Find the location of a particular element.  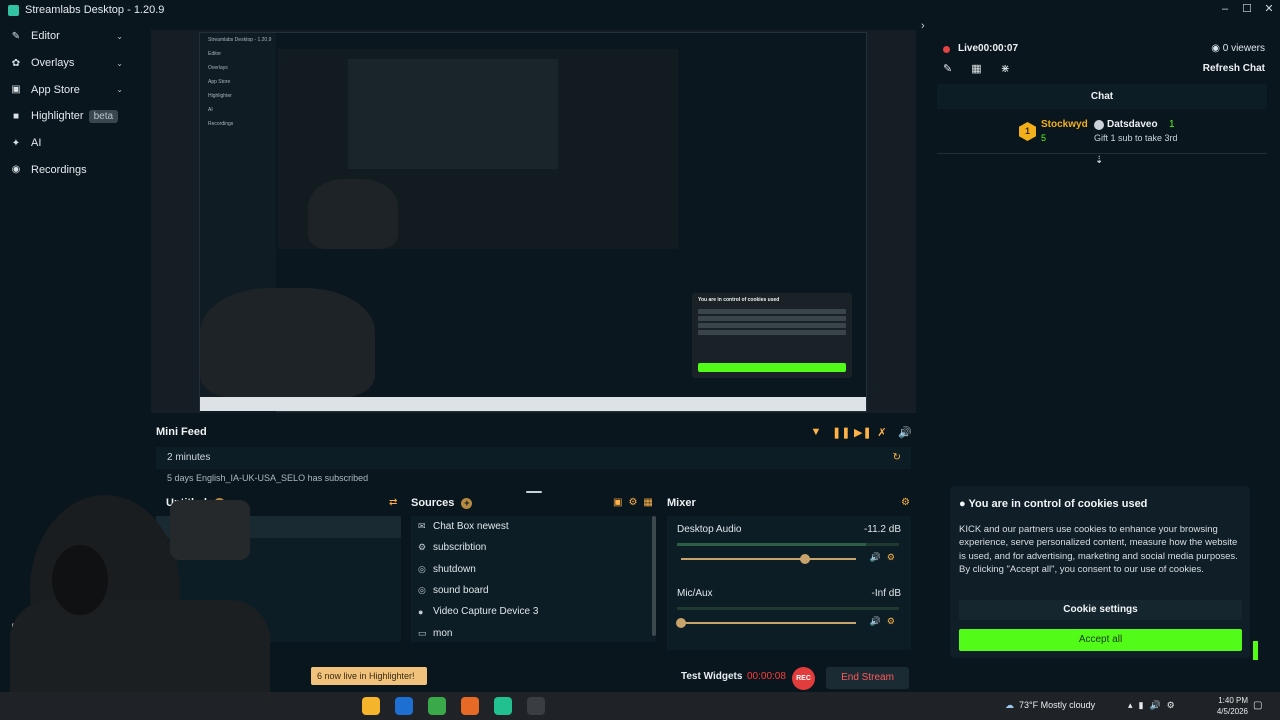

rank-badge: 1 is located at coordinates (1027, 131).